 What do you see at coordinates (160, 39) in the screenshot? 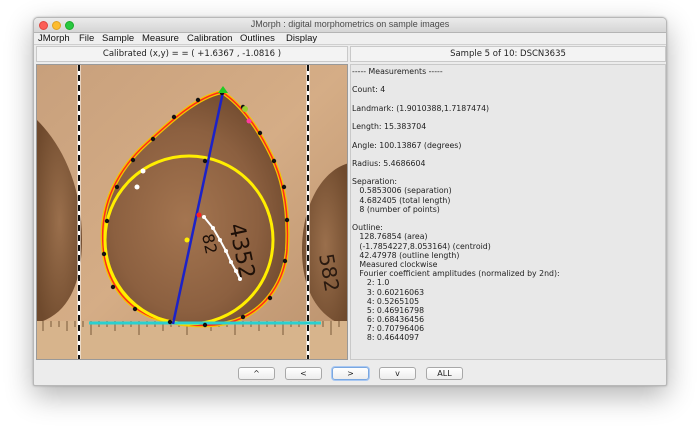
I see `menu-measure: Measure` at bounding box center [160, 39].